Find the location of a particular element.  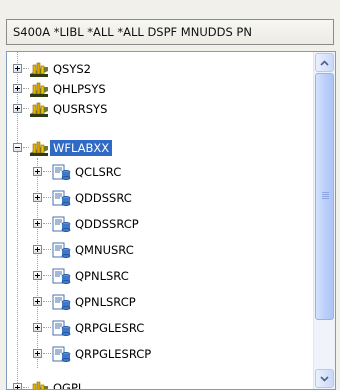

tree-item-qrpglesrcp: QRPGLESRCP is located at coordinates (160, 354).